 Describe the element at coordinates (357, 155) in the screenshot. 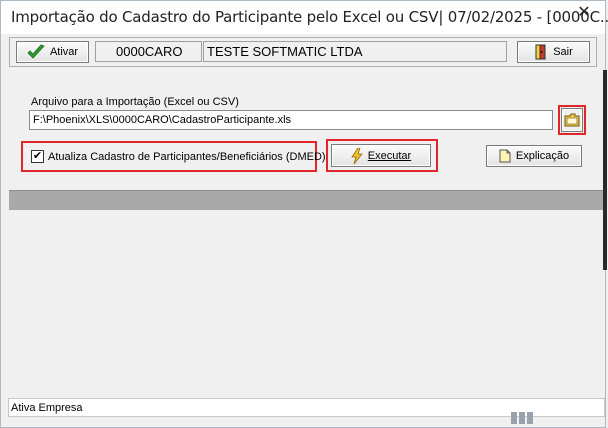

I see `lightning-icon` at that location.